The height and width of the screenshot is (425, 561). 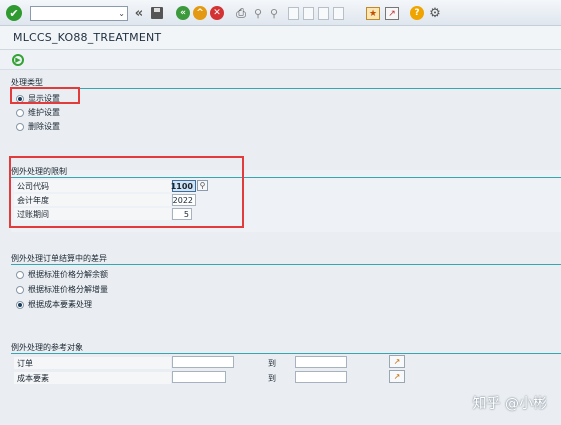 I want to click on radio-label: 根据标准价格分解增量, so click(x=68, y=289).